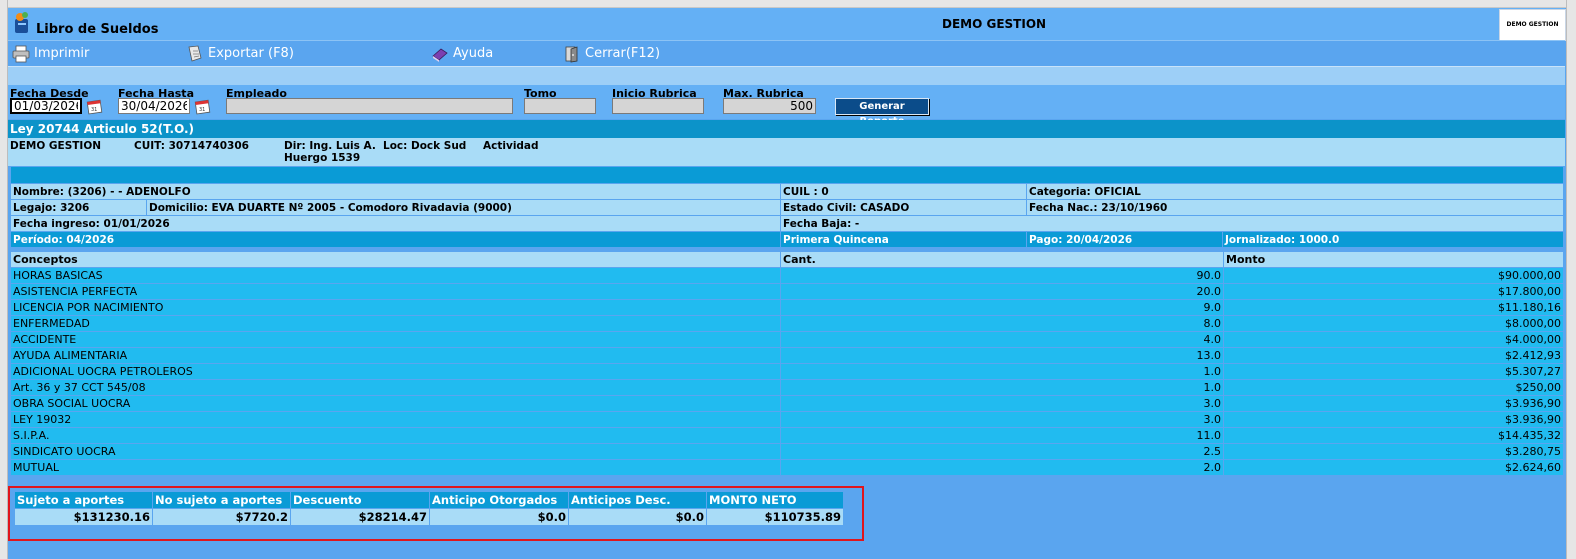 The image size is (1576, 559). I want to click on employee-civil-status: Estado Civil: CASADO, so click(903, 207).